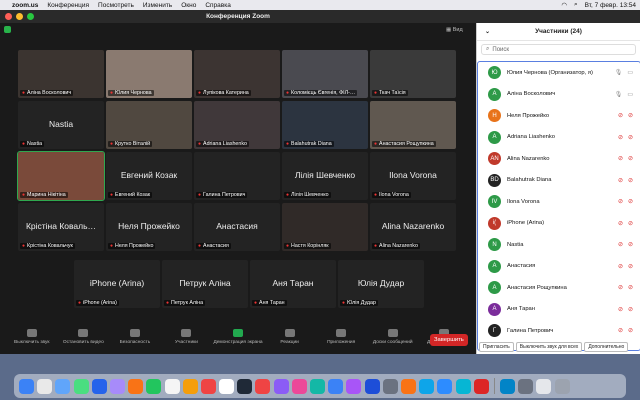 The image size is (640, 400). What do you see at coordinates (218, 5) in the screenshot?
I see `menu-help: Справка` at bounding box center [218, 5].